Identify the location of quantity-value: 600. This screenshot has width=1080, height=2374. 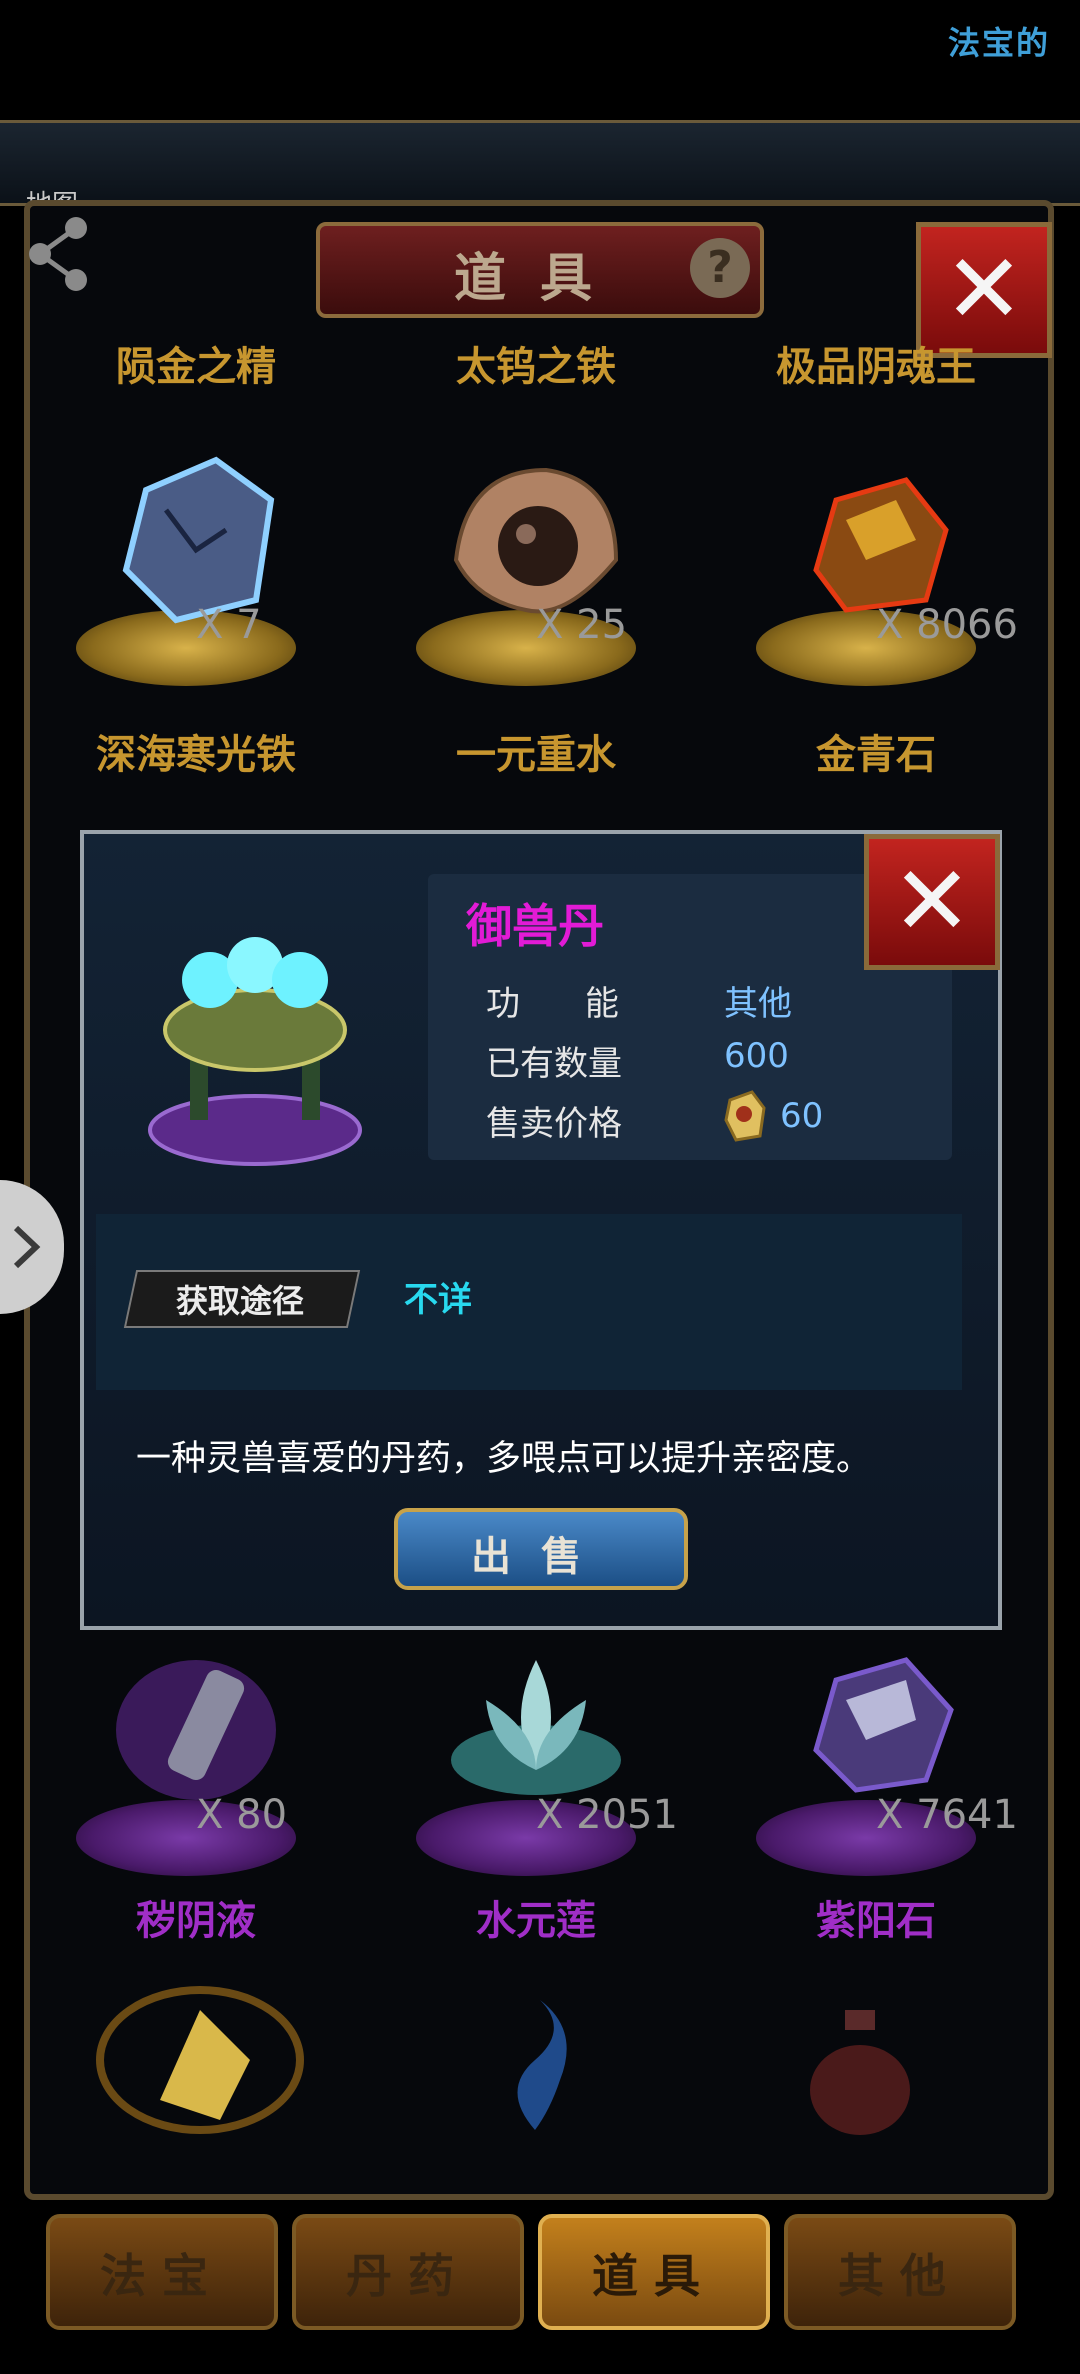
(756, 1056).